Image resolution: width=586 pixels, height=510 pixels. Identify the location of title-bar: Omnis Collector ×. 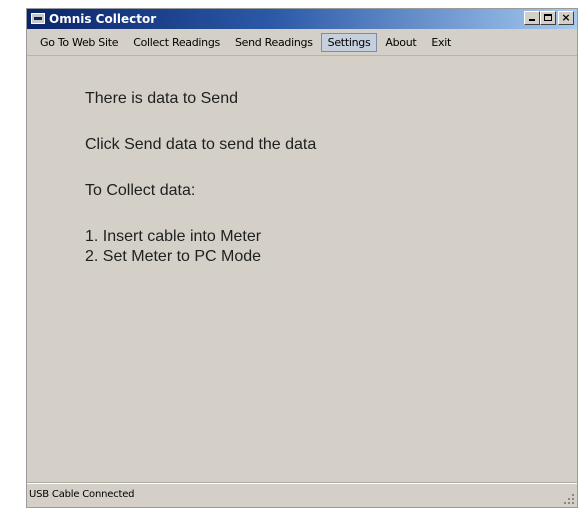
(302, 19).